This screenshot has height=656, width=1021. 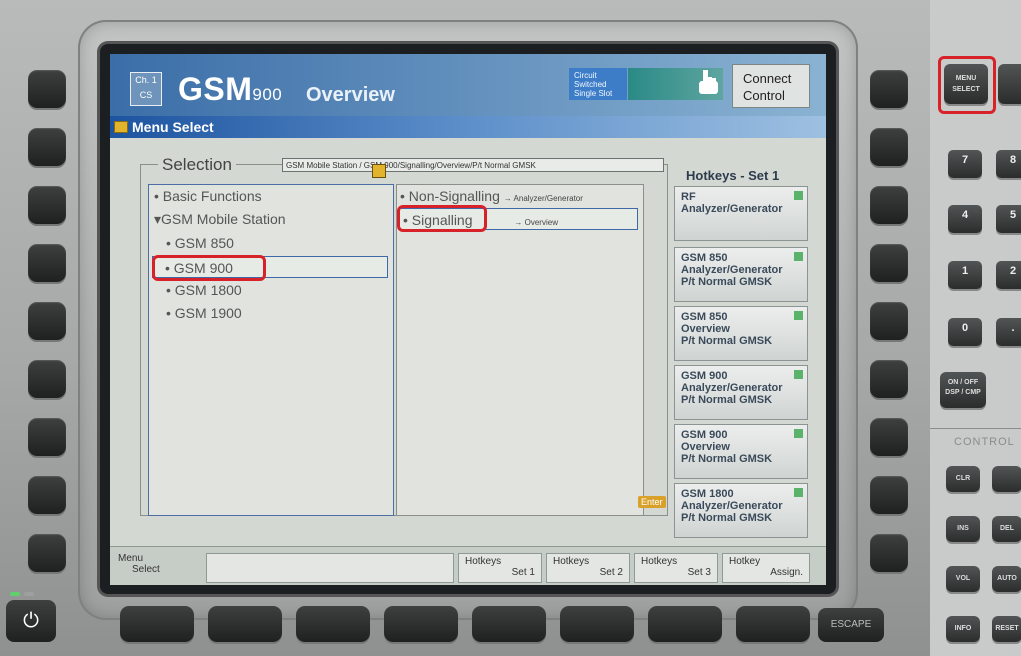 I want to click on menu-item-gsm-mobile-station: ▾GSM Mobile Station, so click(x=220, y=219).